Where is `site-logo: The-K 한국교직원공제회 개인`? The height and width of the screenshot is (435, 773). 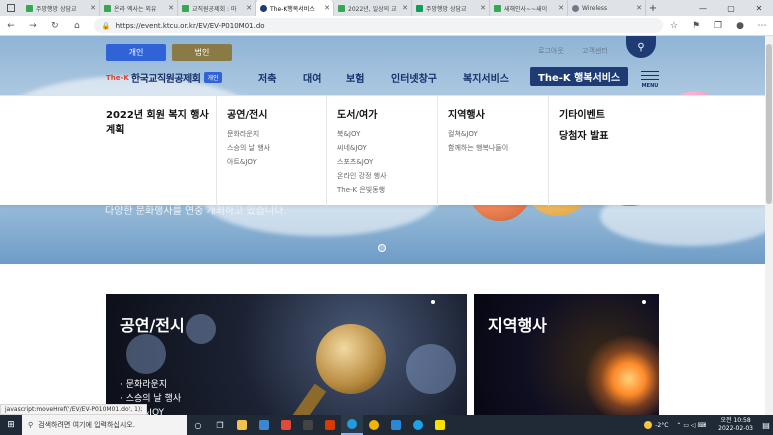 site-logo: The-K 한국교직원공제회 개인 is located at coordinates (164, 77).